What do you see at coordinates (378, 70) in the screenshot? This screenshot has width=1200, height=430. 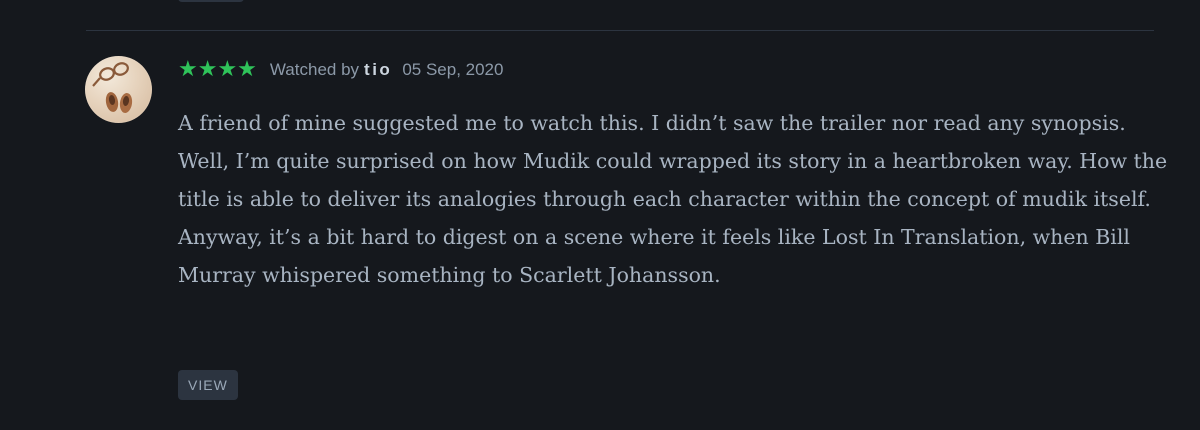 I see `review-author-link: tio` at bounding box center [378, 70].